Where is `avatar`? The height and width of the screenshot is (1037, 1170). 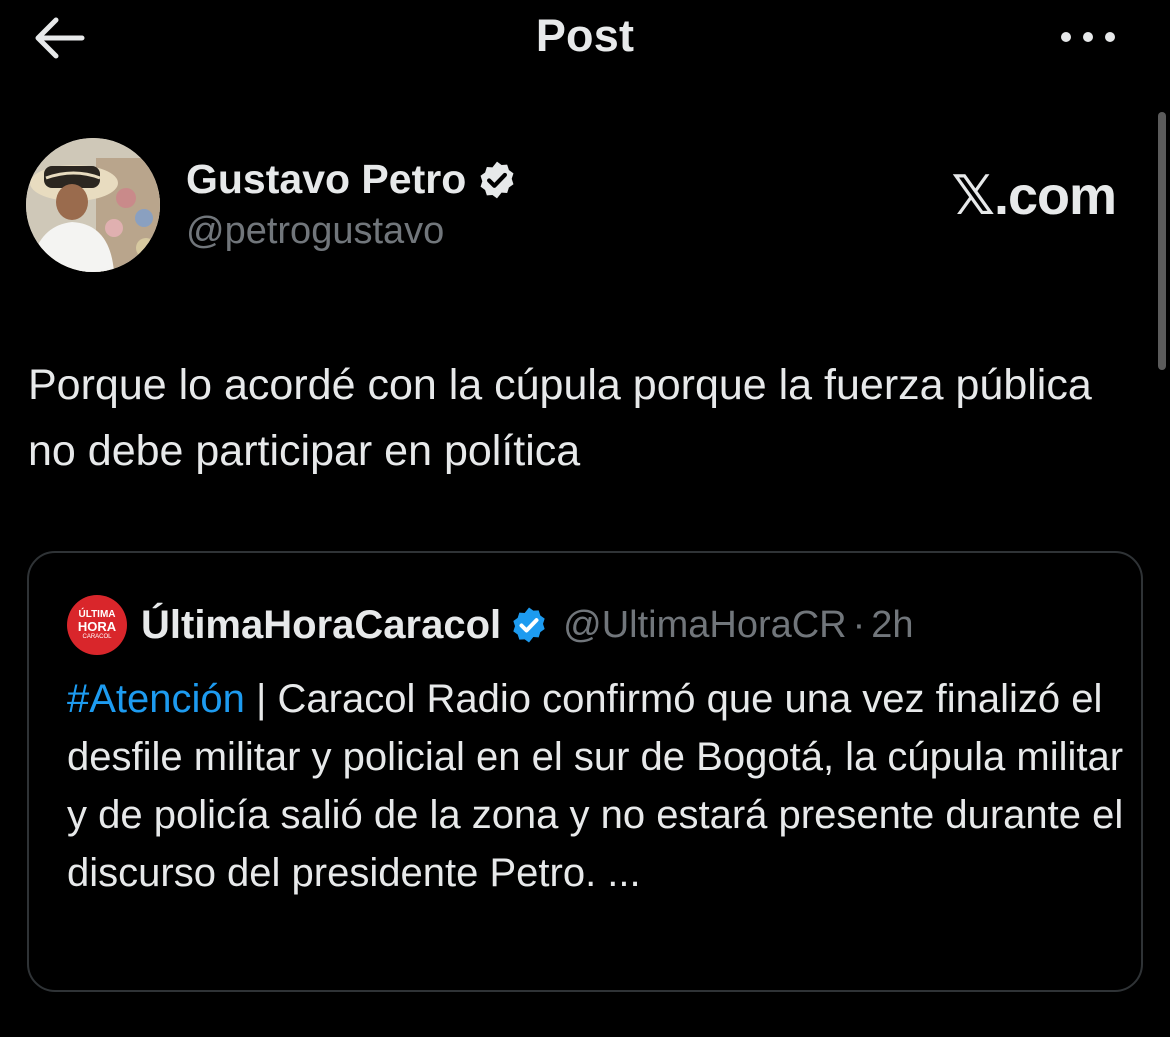
avatar is located at coordinates (93, 205).